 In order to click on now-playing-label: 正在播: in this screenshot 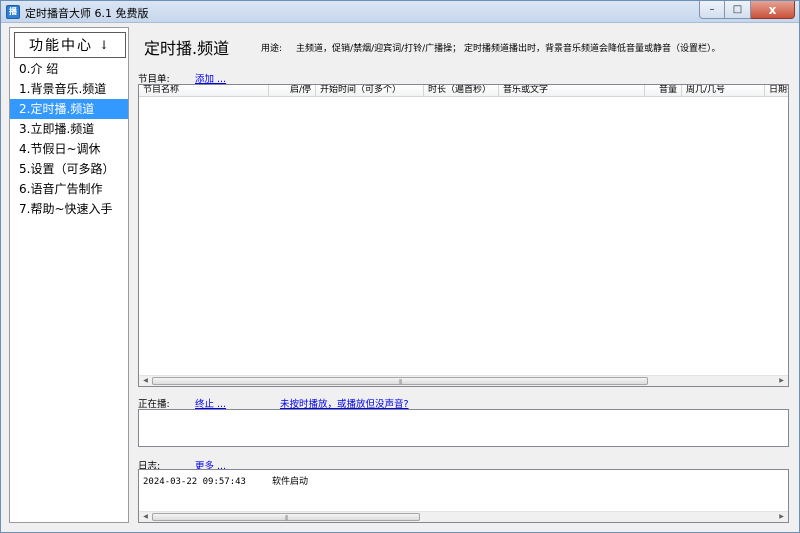, I will do `click(154, 404)`.